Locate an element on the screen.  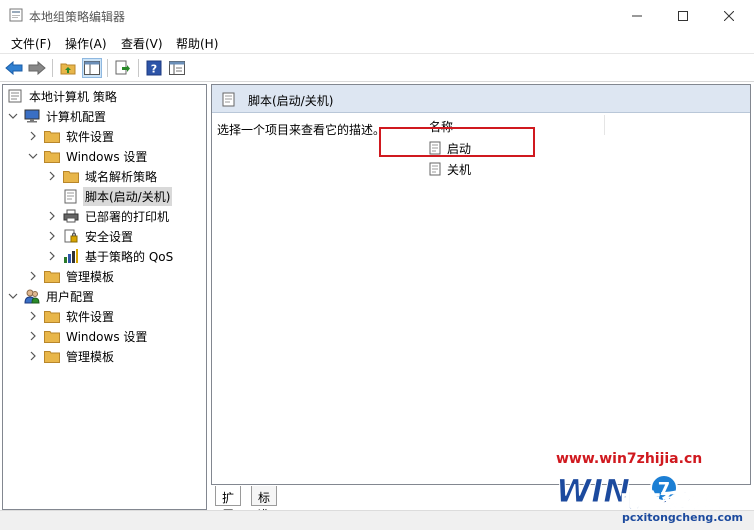
tree-item-cc-admin-templates: 管理模板 is located at coordinates (71, 276).